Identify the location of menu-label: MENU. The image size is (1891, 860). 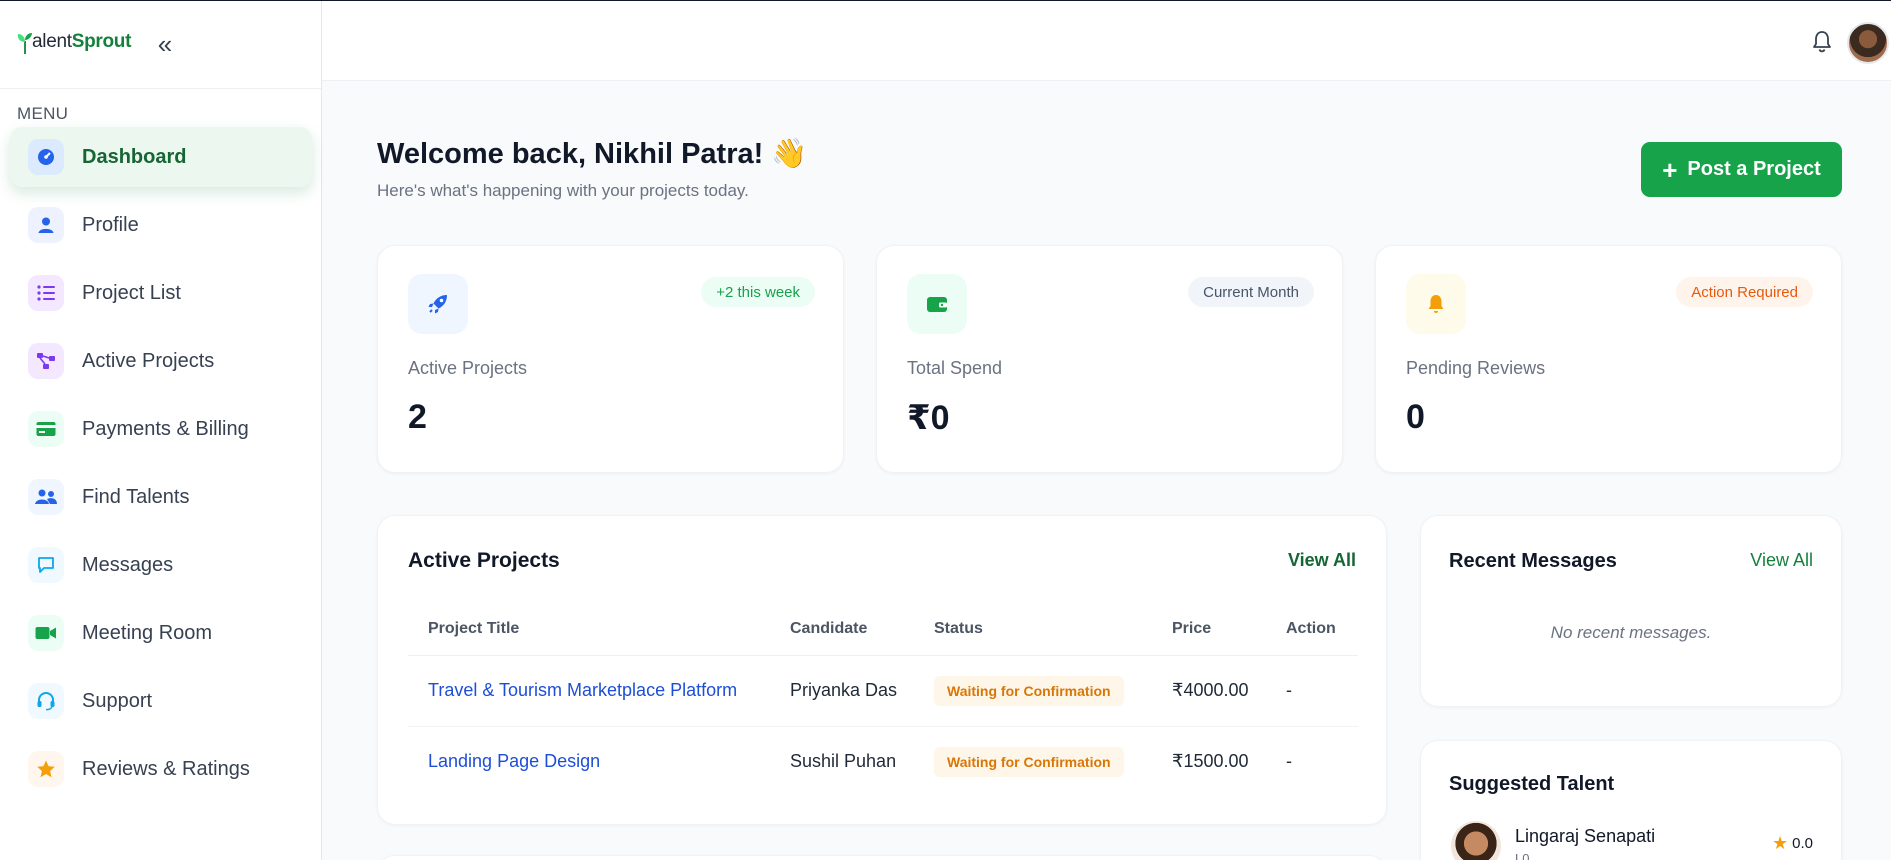
(43, 113).